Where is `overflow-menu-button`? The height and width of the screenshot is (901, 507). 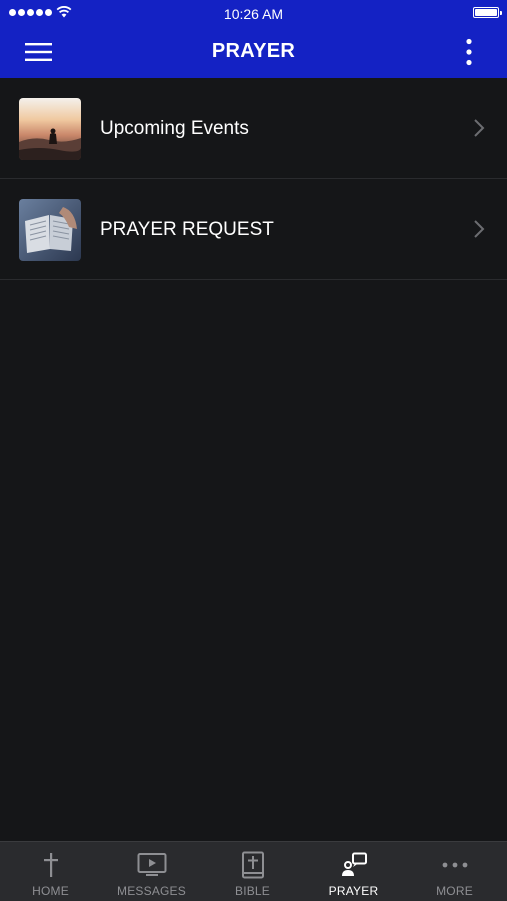
overflow-menu-button is located at coordinates (469, 52).